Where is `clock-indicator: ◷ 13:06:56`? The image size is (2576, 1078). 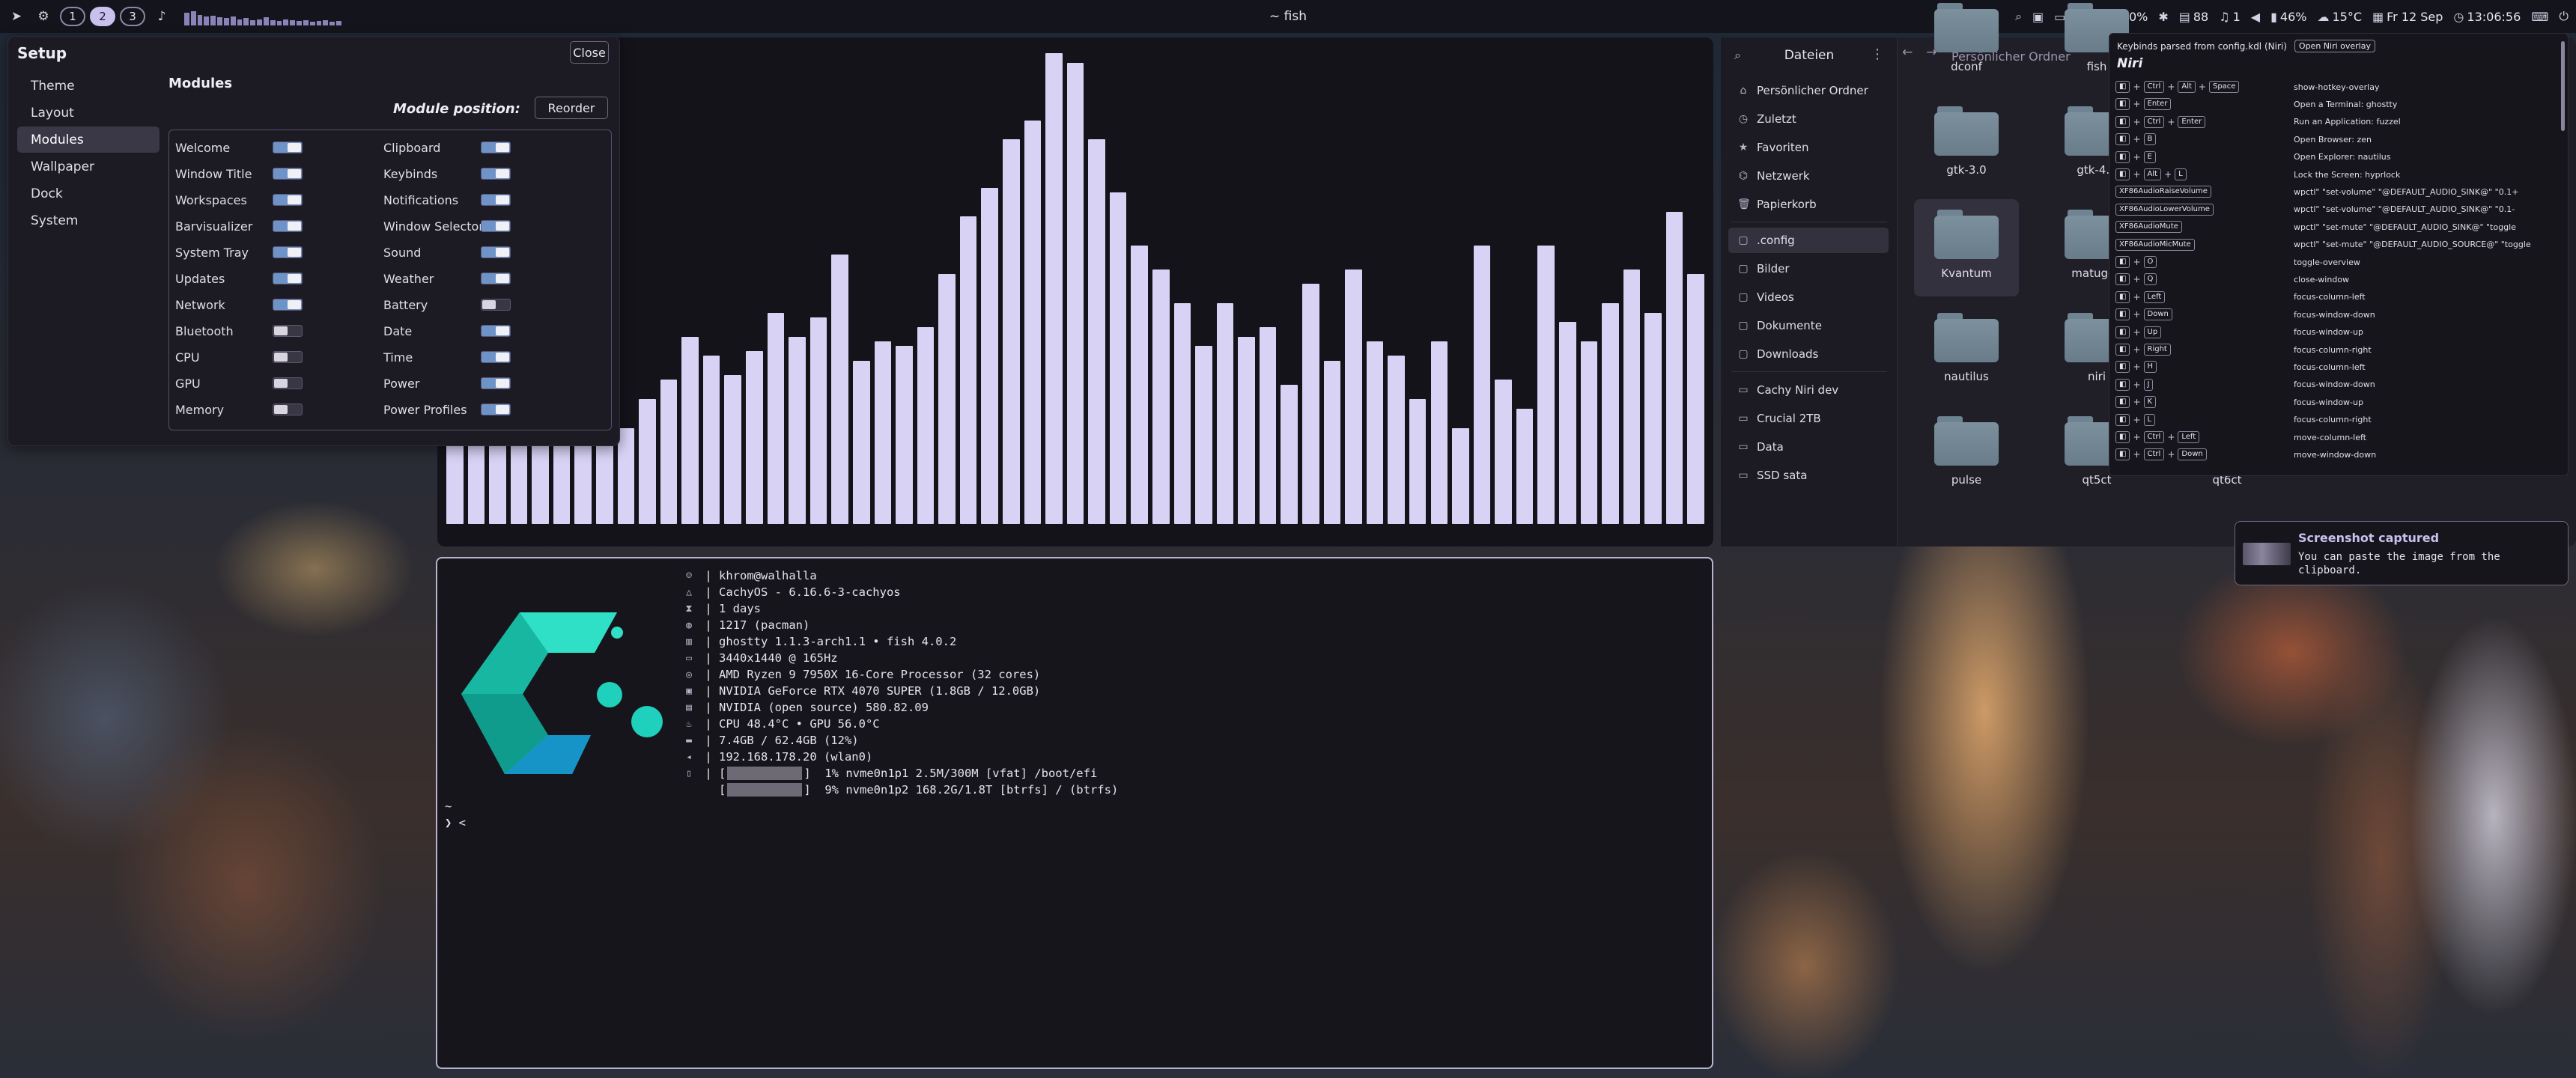
clock-indicator: ◷ 13:06:56 is located at coordinates (2487, 17).